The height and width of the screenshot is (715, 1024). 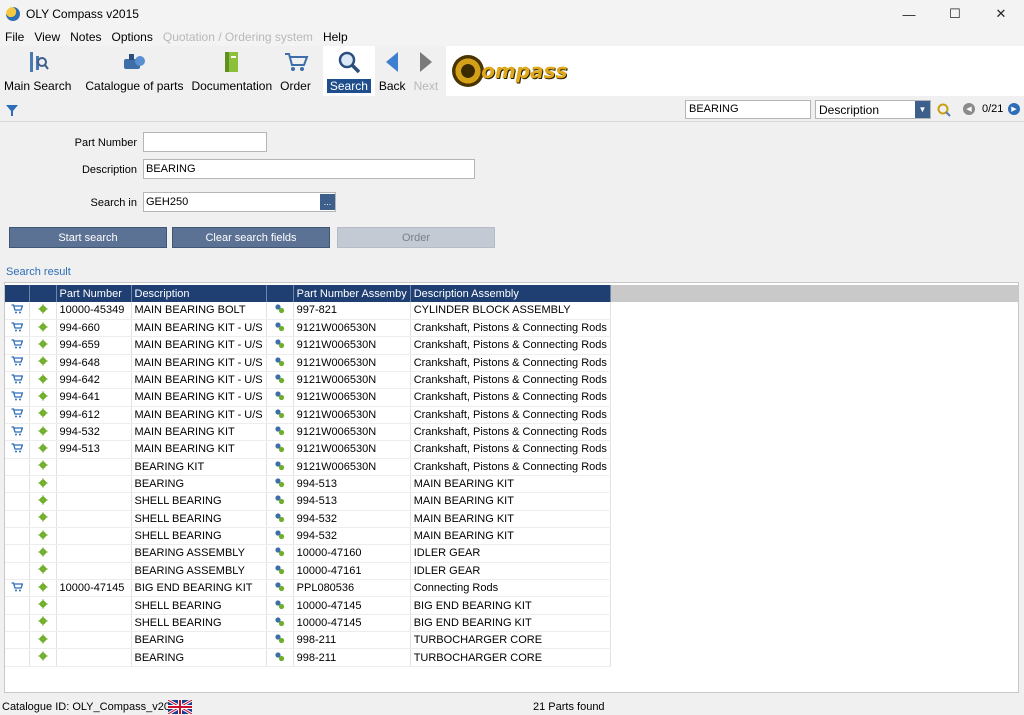 What do you see at coordinates (14, 37) in the screenshot?
I see `menu-file: File` at bounding box center [14, 37].